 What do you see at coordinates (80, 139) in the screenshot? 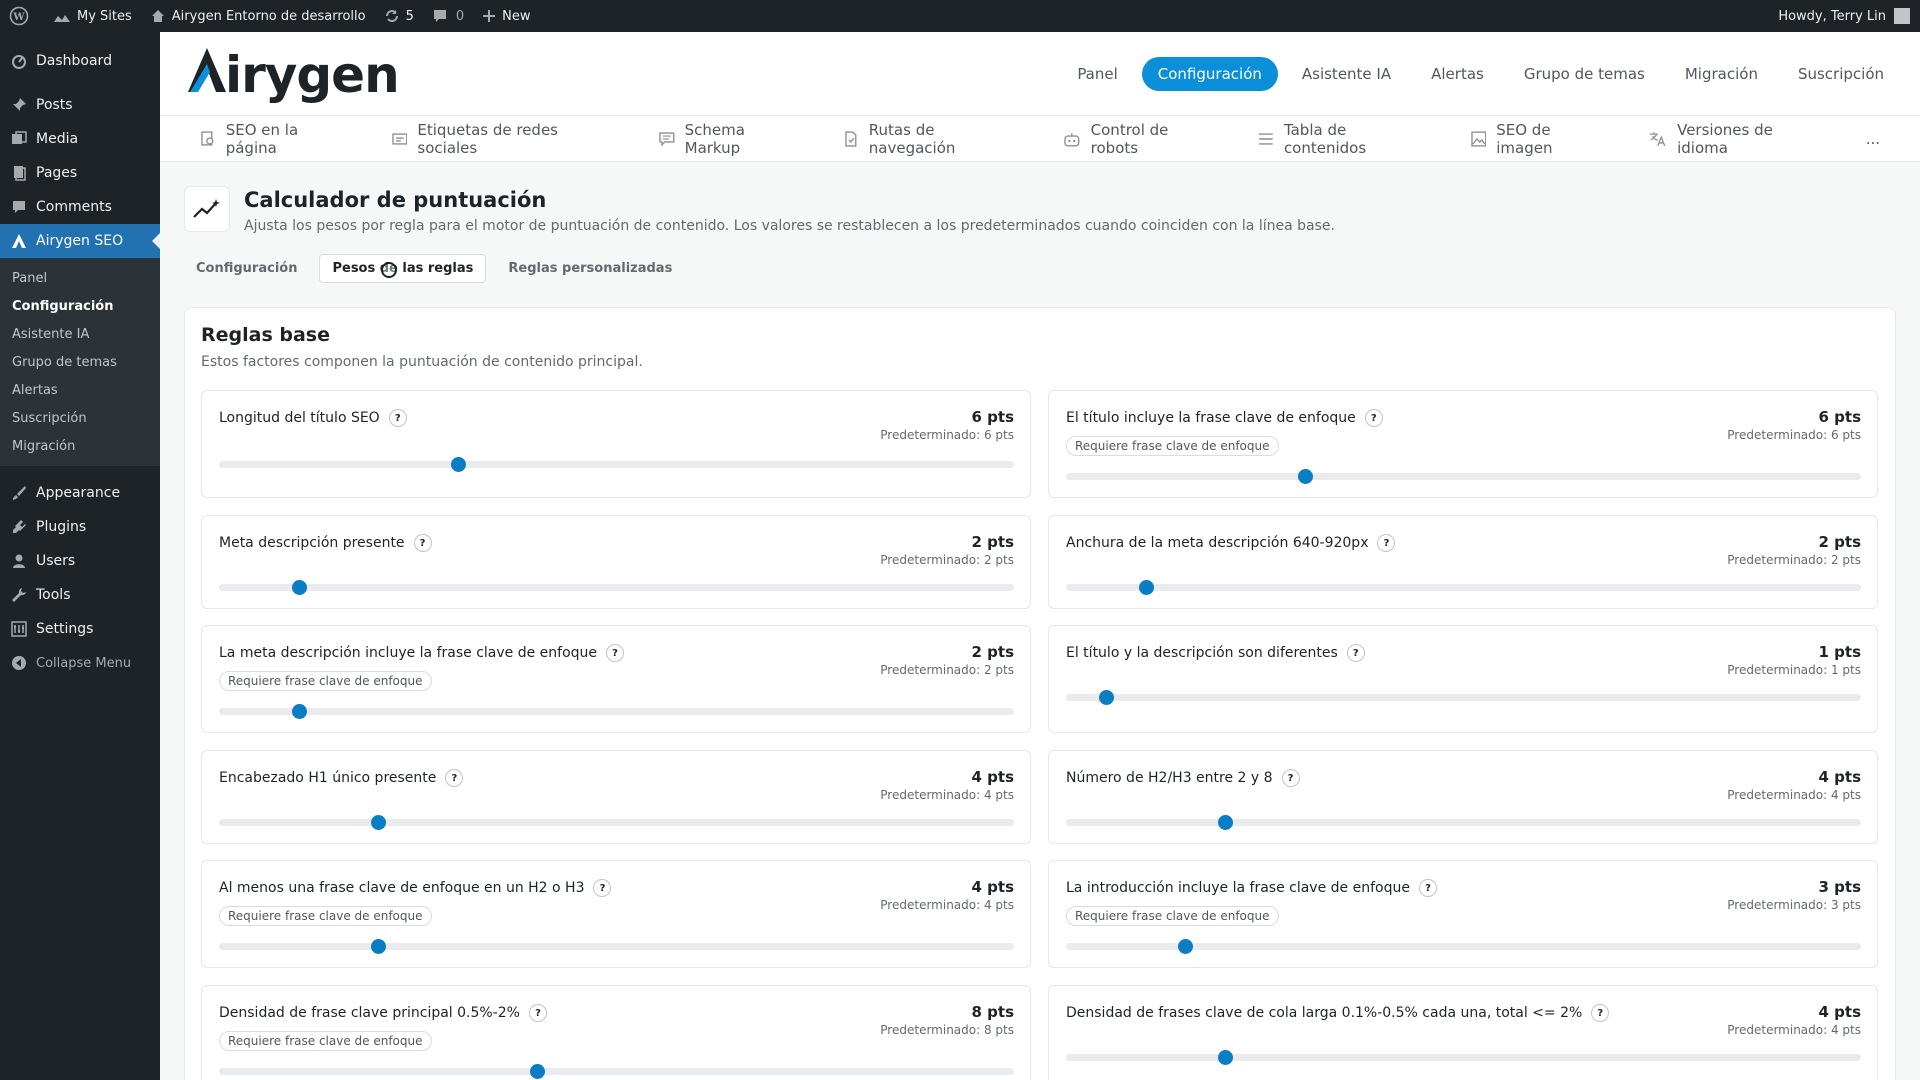
I see `menu-media: Media` at bounding box center [80, 139].